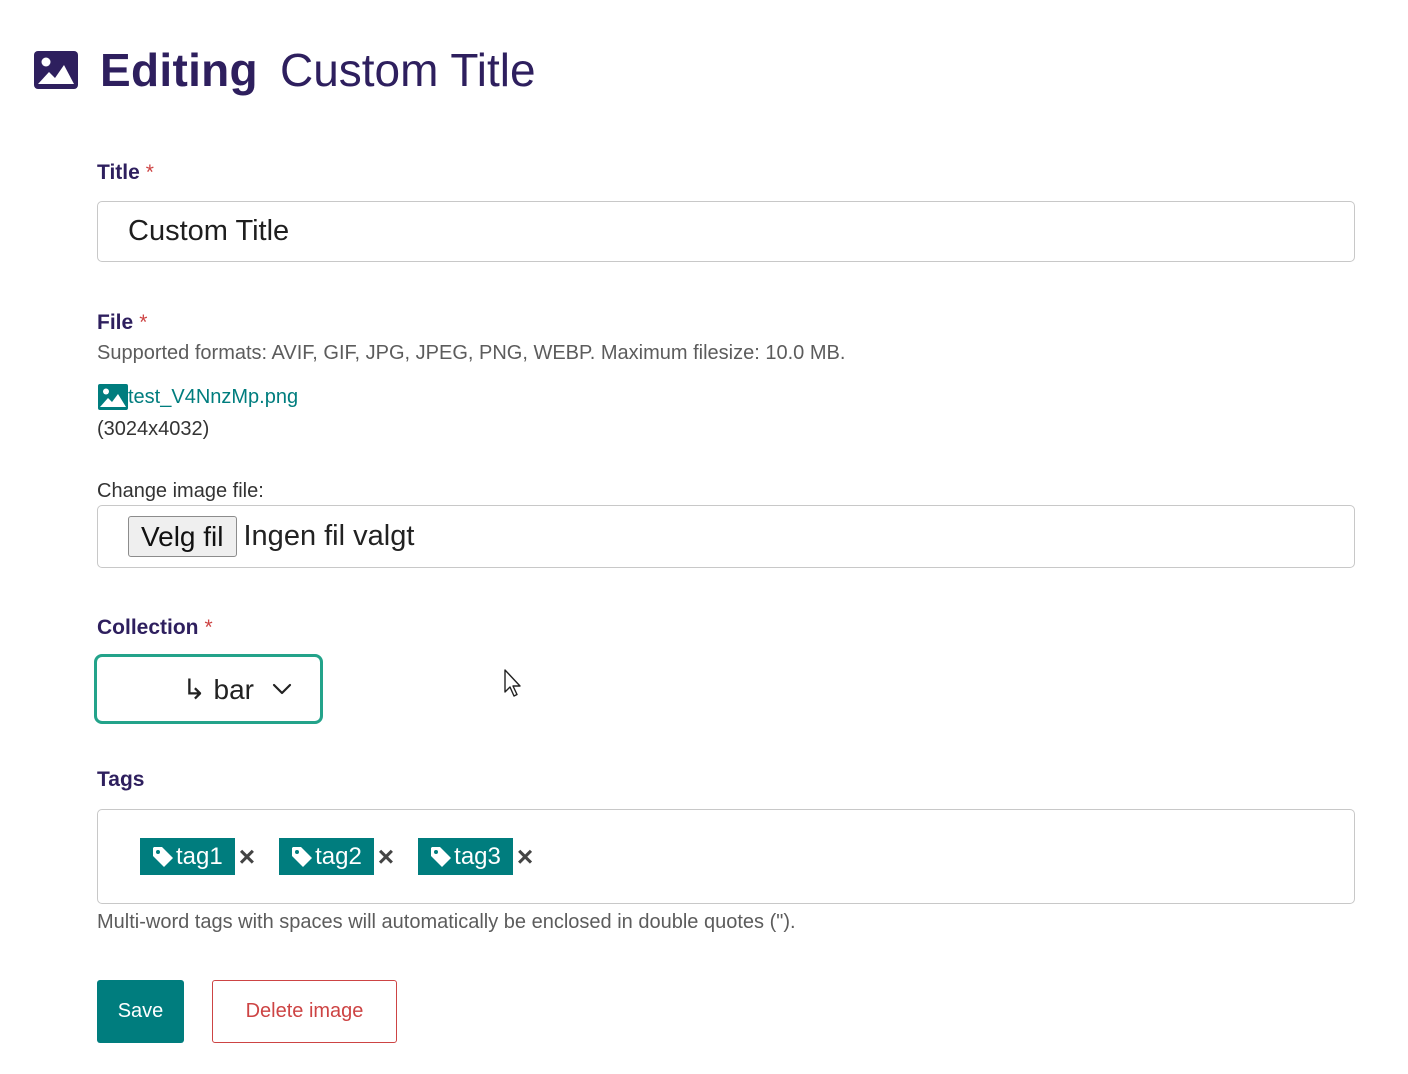 This screenshot has height=1074, width=1408. I want to click on page-header: Editing Custom Title, so click(285, 70).